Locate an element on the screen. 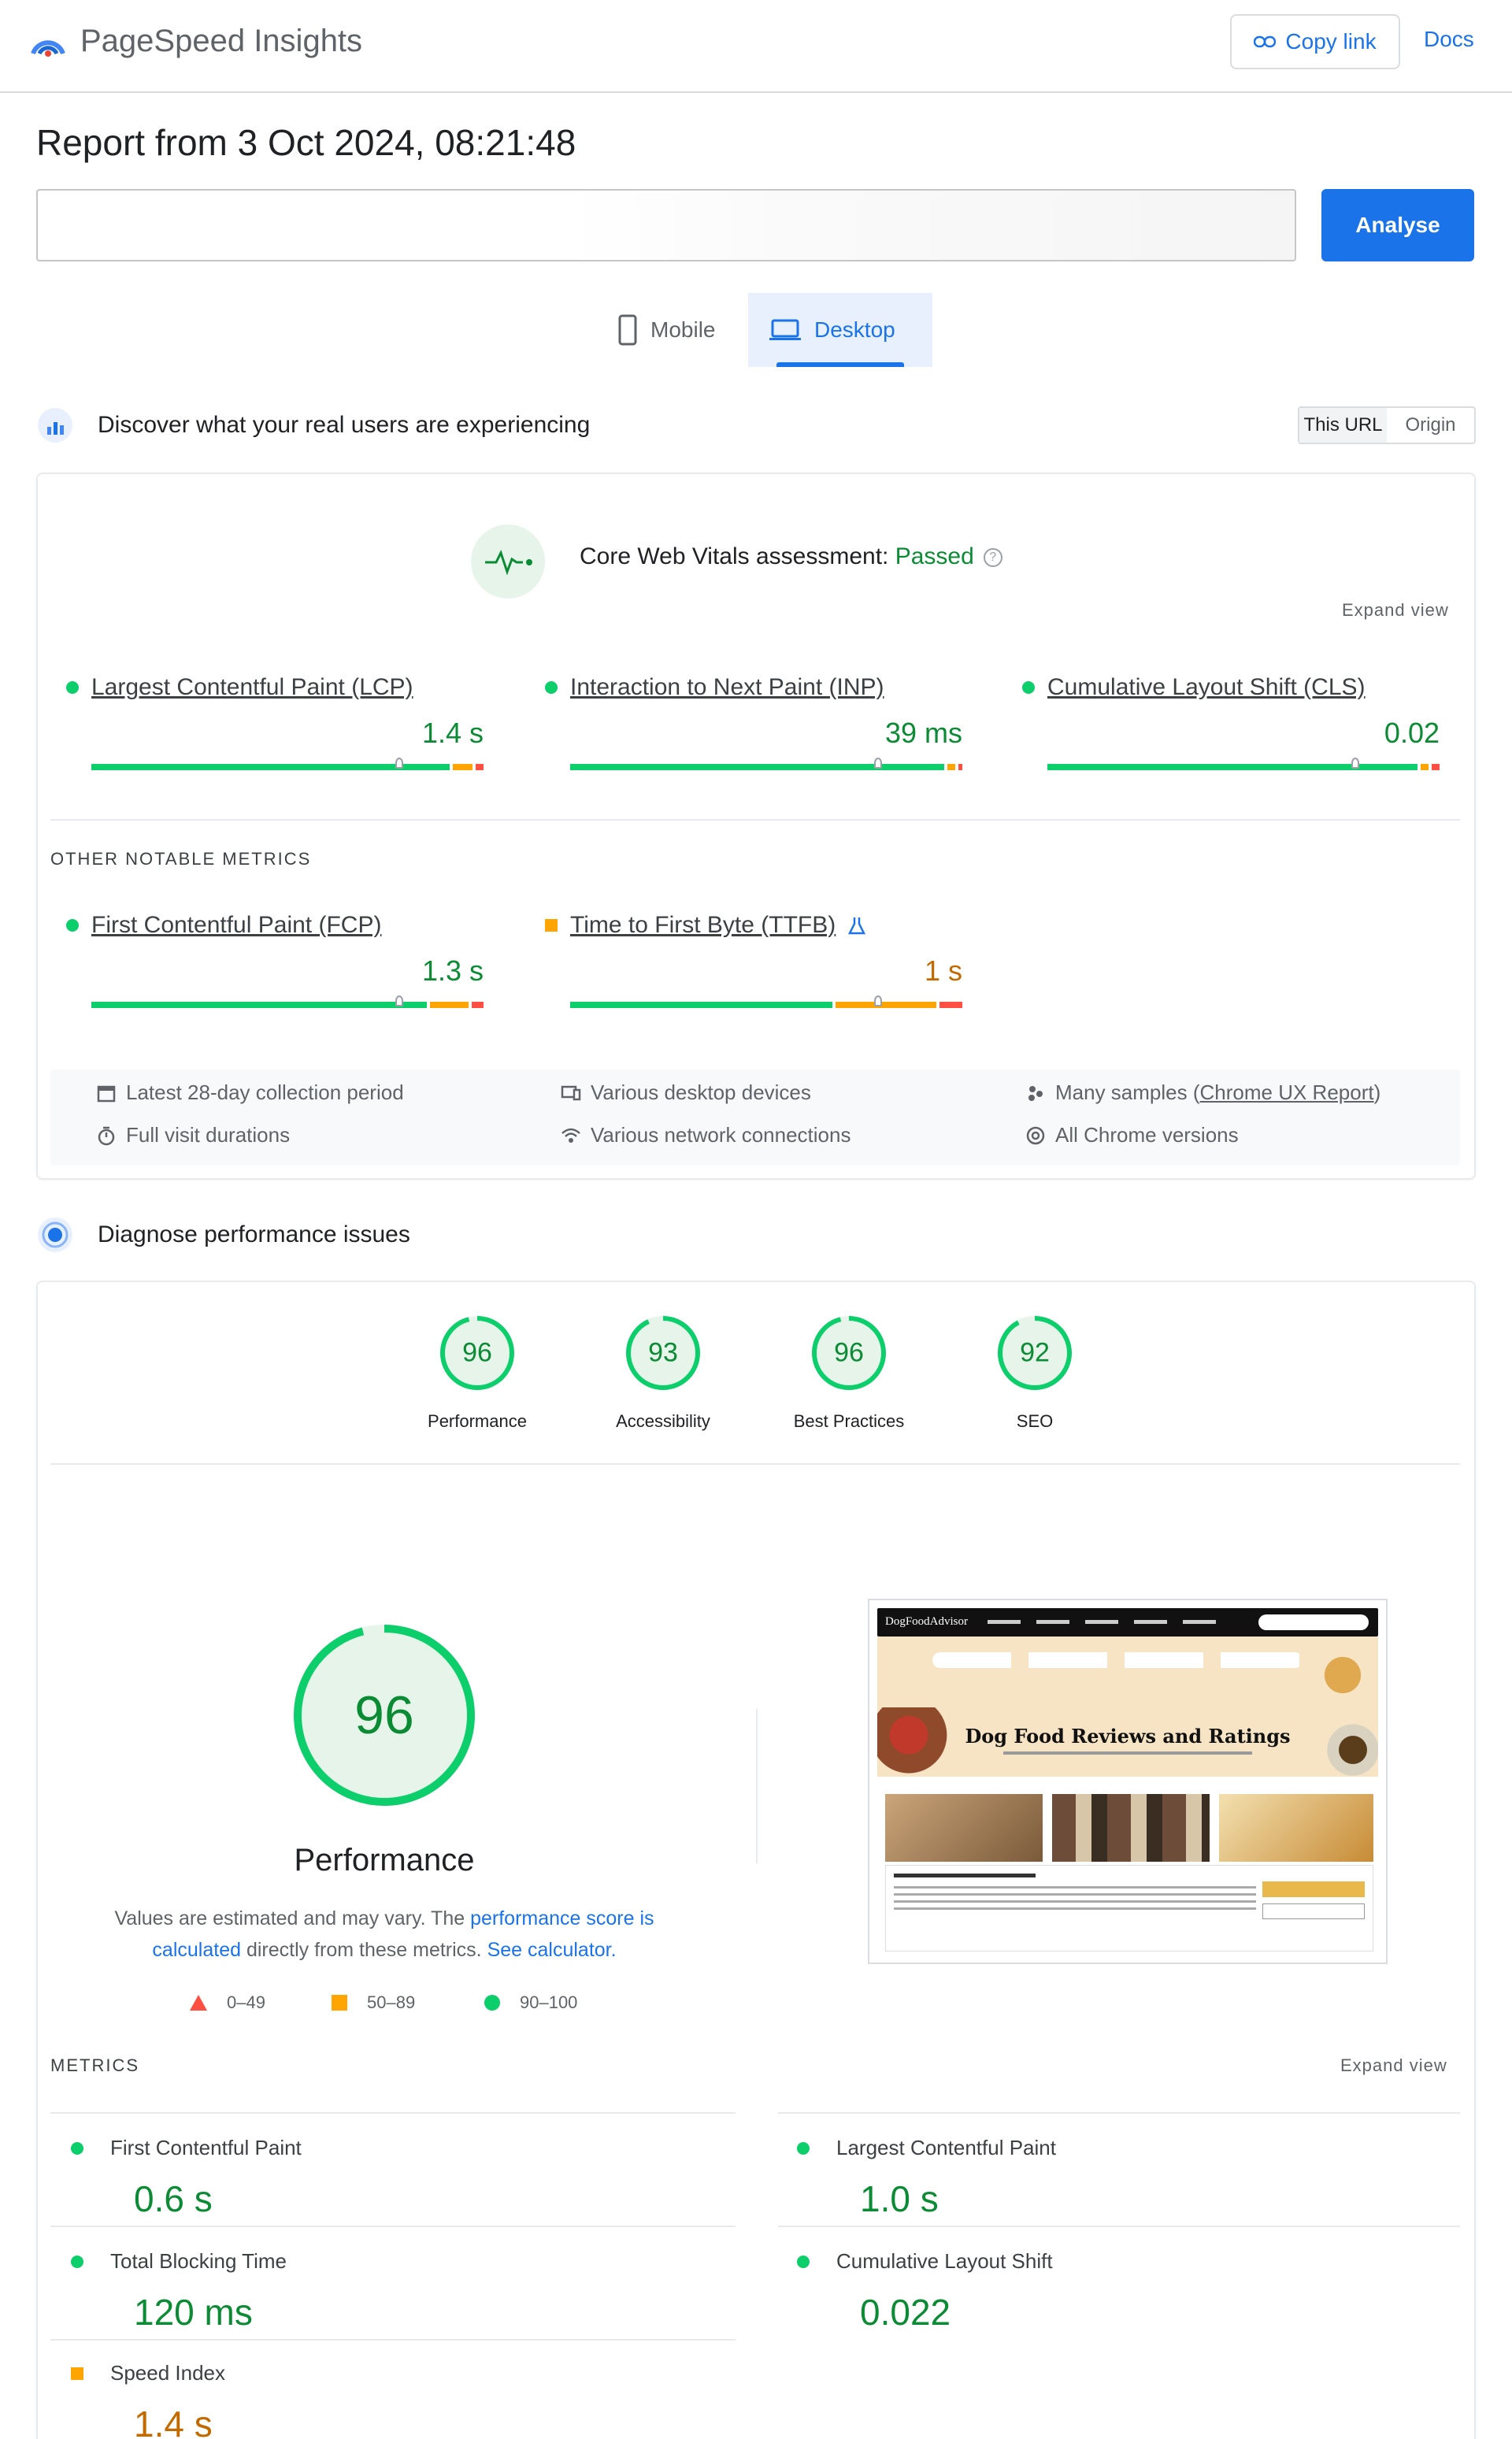 This screenshot has height=2439, width=1512. screenshot-card-dog is located at coordinates (964, 1828).